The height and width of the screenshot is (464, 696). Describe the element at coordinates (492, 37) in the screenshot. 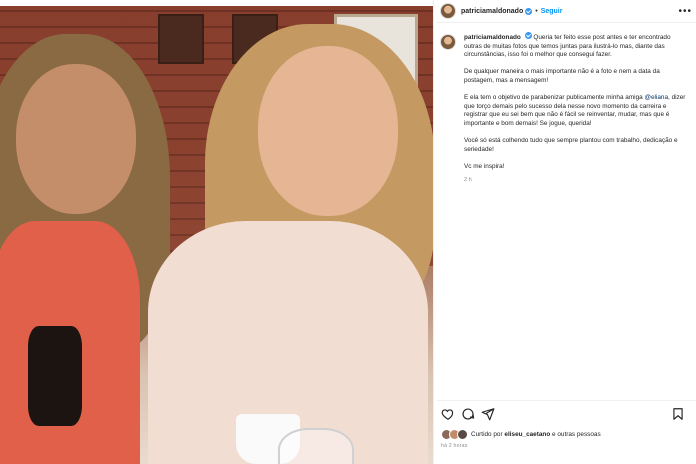

I see `caption-username: patriciamaldonado` at that location.